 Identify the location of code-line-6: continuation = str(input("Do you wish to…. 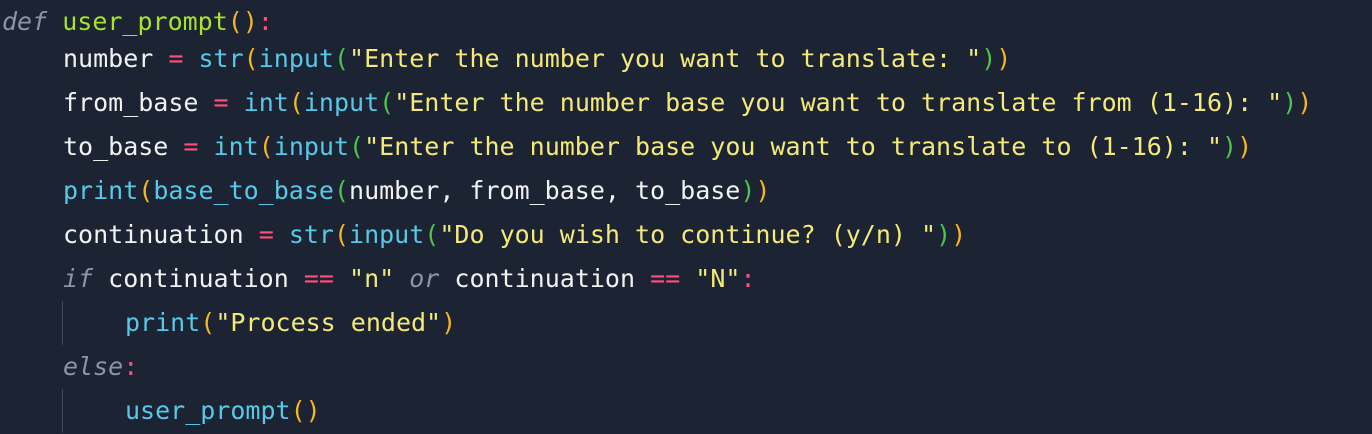
(514, 235).